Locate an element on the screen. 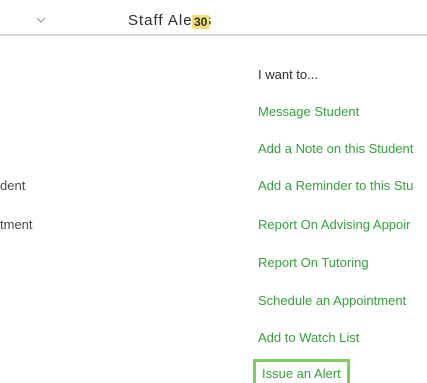  menu-item-issue-alert-highlighted: Issue an Alert is located at coordinates (301, 371).